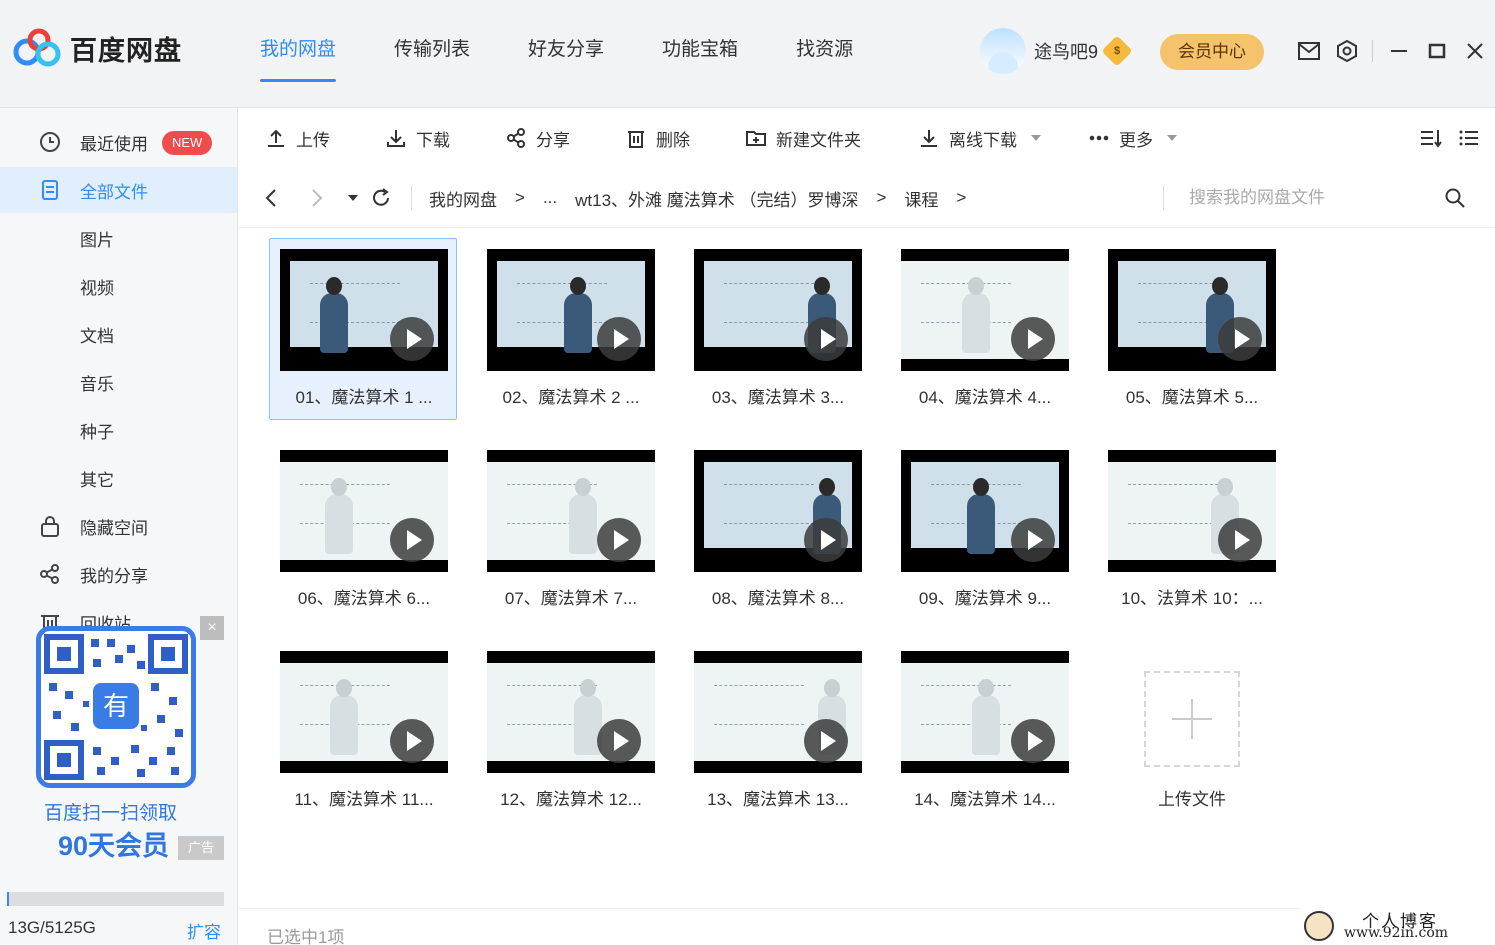  Describe the element at coordinates (1309, 51) in the screenshot. I see `mail-icon` at that location.